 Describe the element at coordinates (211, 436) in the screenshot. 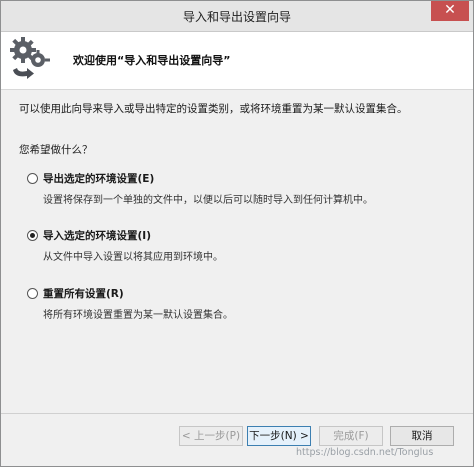

I see `prev-button: < 上一步(P)` at that location.